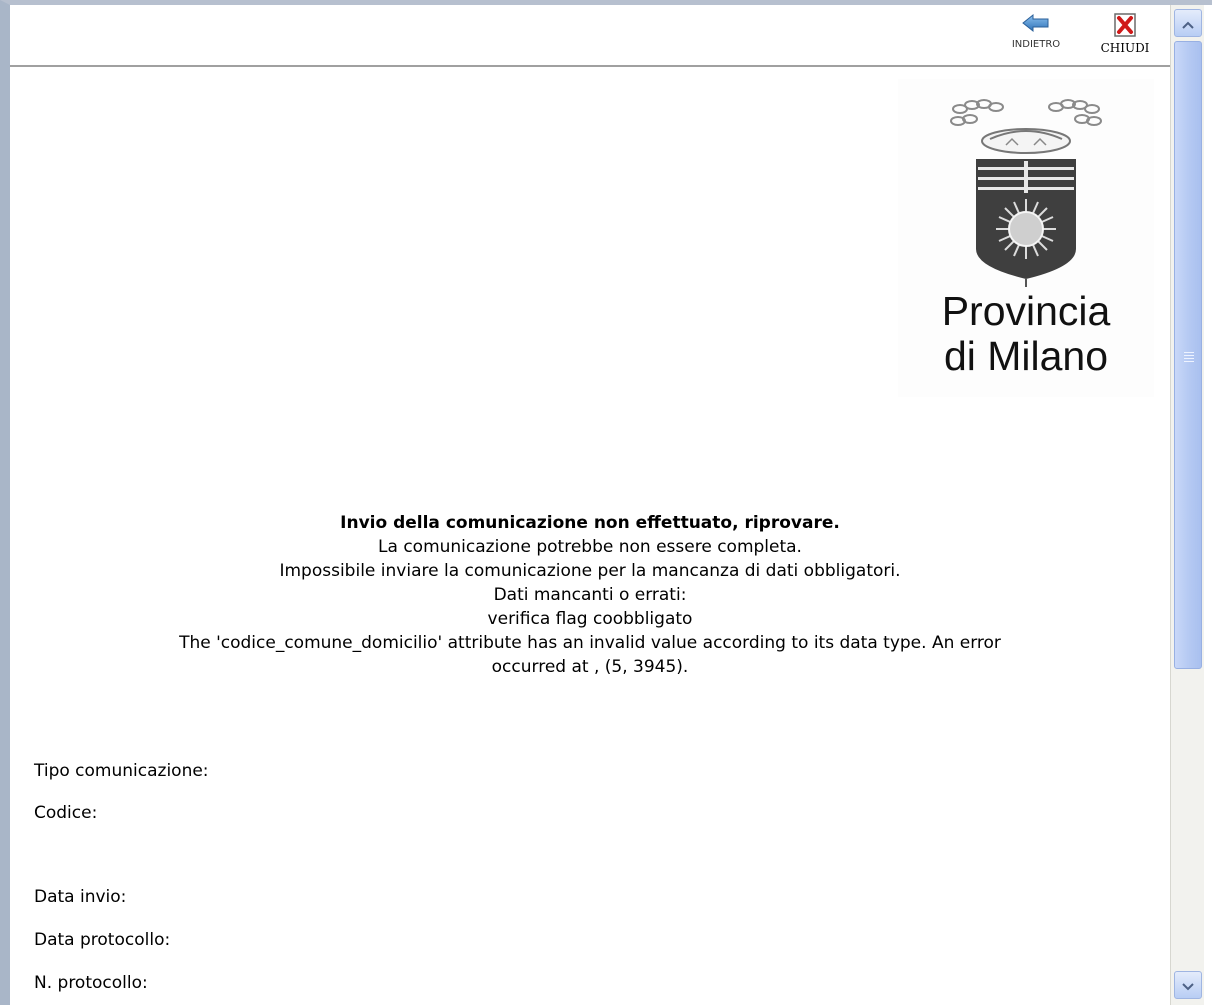  I want to click on error-line: occurred at , (5, 3945)., so click(590, 667).